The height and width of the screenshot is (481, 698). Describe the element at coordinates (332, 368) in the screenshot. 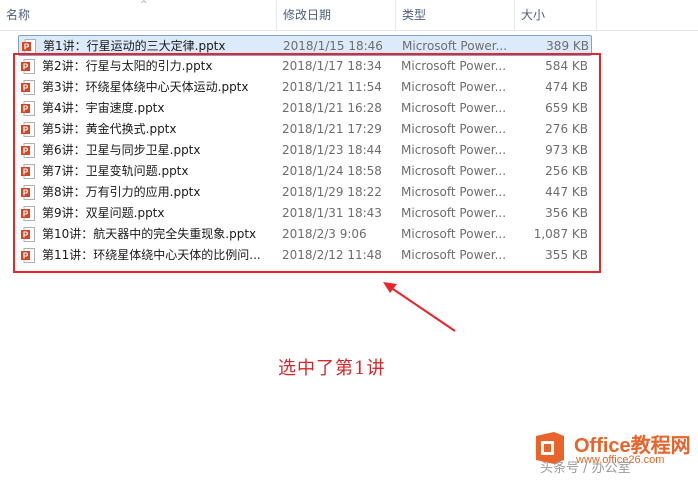

I see `annotation-text: 选中了第1讲` at that location.